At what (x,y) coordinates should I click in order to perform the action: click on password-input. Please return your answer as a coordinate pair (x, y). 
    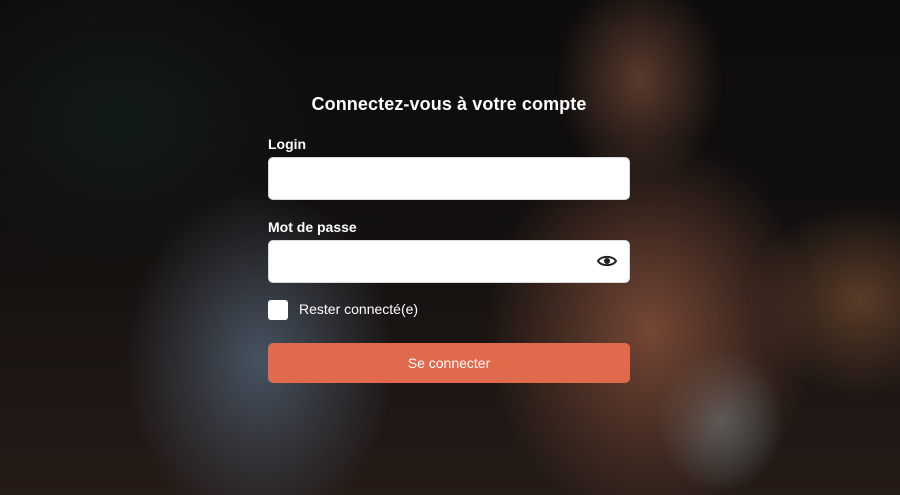
    Looking at the image, I should click on (449, 261).